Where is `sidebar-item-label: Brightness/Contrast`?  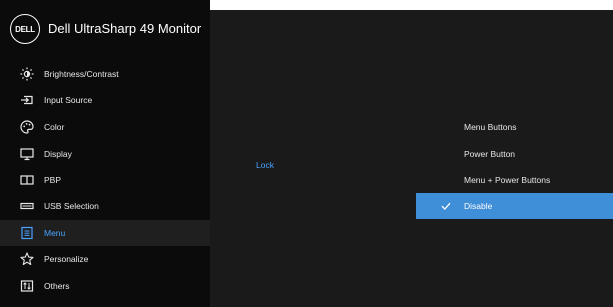
sidebar-item-label: Brightness/Contrast is located at coordinates (81, 74).